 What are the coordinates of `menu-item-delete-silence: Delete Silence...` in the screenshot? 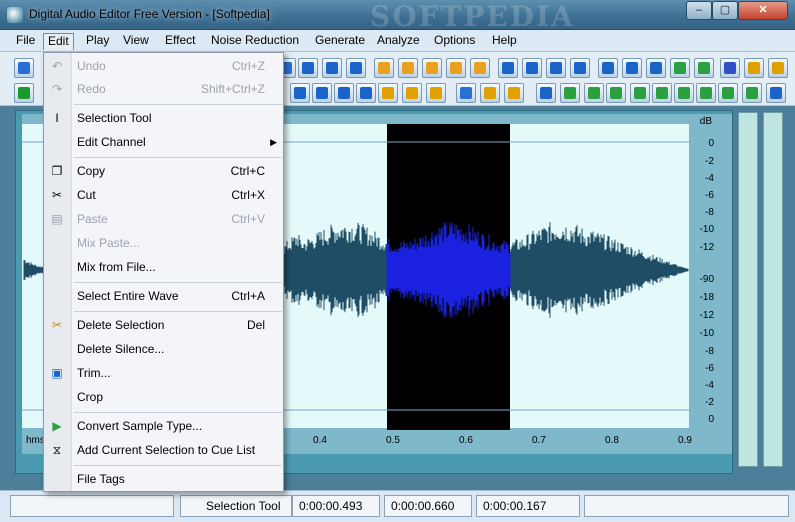 It's located at (163, 349).